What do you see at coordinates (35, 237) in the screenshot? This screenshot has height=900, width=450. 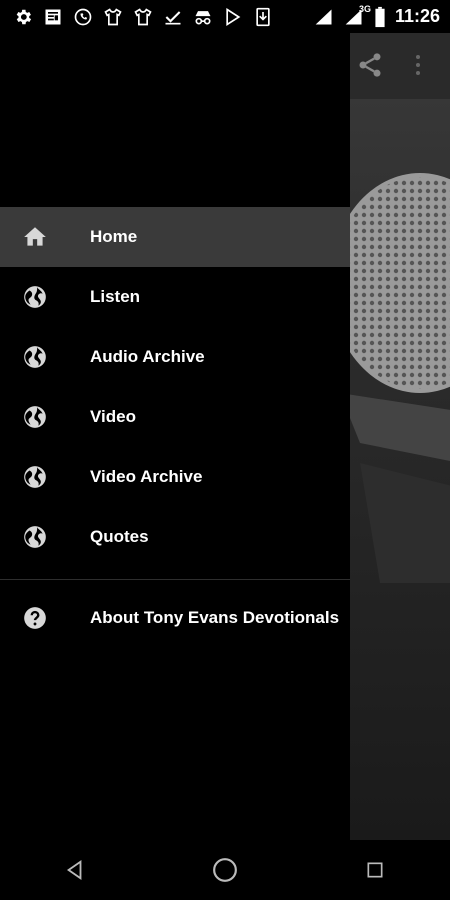 I see `home-icon` at bounding box center [35, 237].